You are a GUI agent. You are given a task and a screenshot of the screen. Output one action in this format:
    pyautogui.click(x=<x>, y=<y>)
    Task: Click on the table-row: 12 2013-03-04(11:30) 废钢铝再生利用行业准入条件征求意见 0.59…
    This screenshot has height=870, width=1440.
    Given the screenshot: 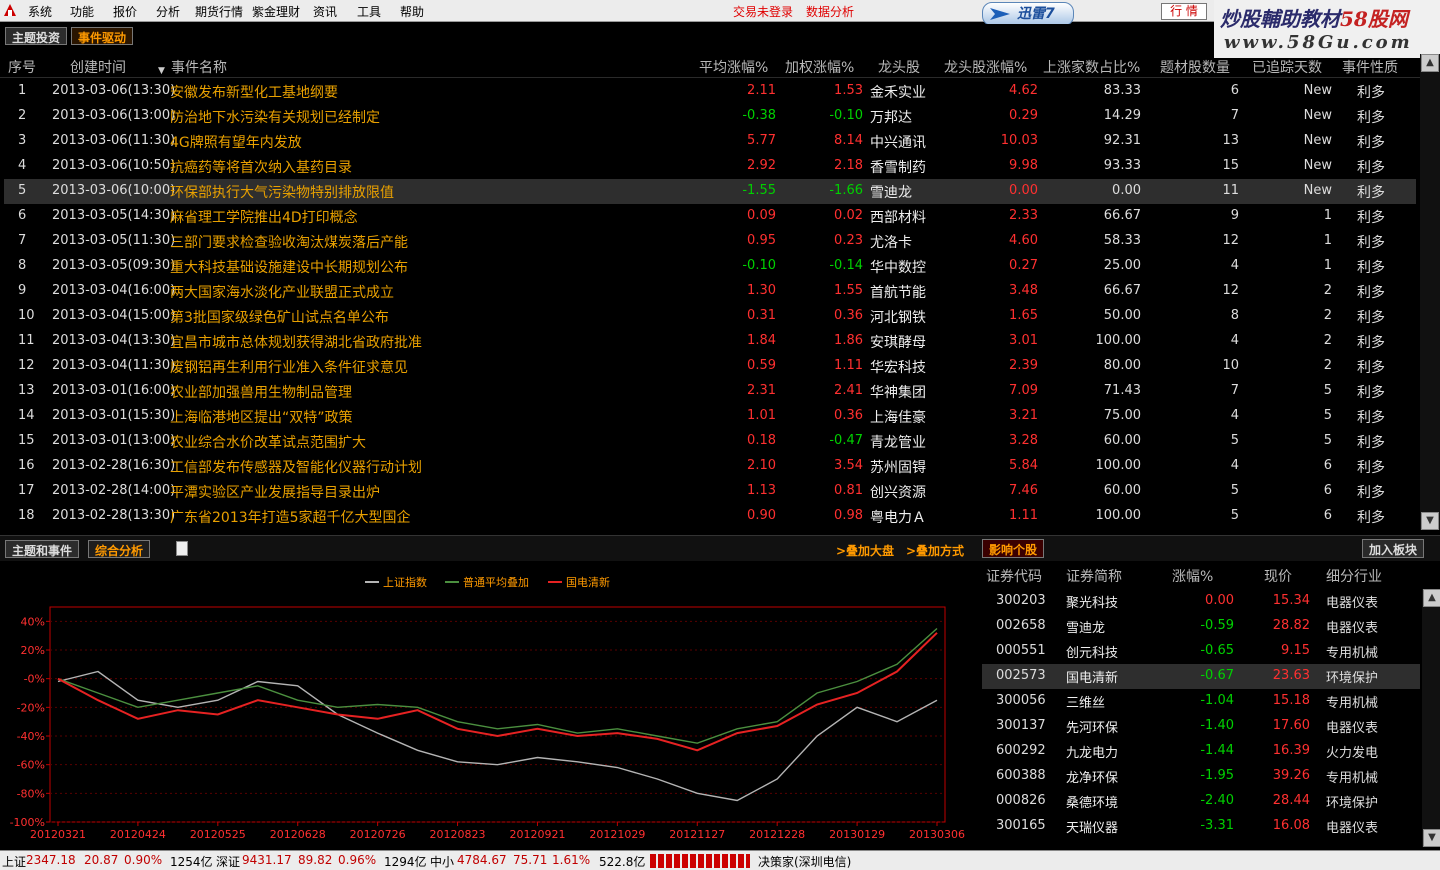 What is the action you would take?
    pyautogui.click(x=710, y=366)
    